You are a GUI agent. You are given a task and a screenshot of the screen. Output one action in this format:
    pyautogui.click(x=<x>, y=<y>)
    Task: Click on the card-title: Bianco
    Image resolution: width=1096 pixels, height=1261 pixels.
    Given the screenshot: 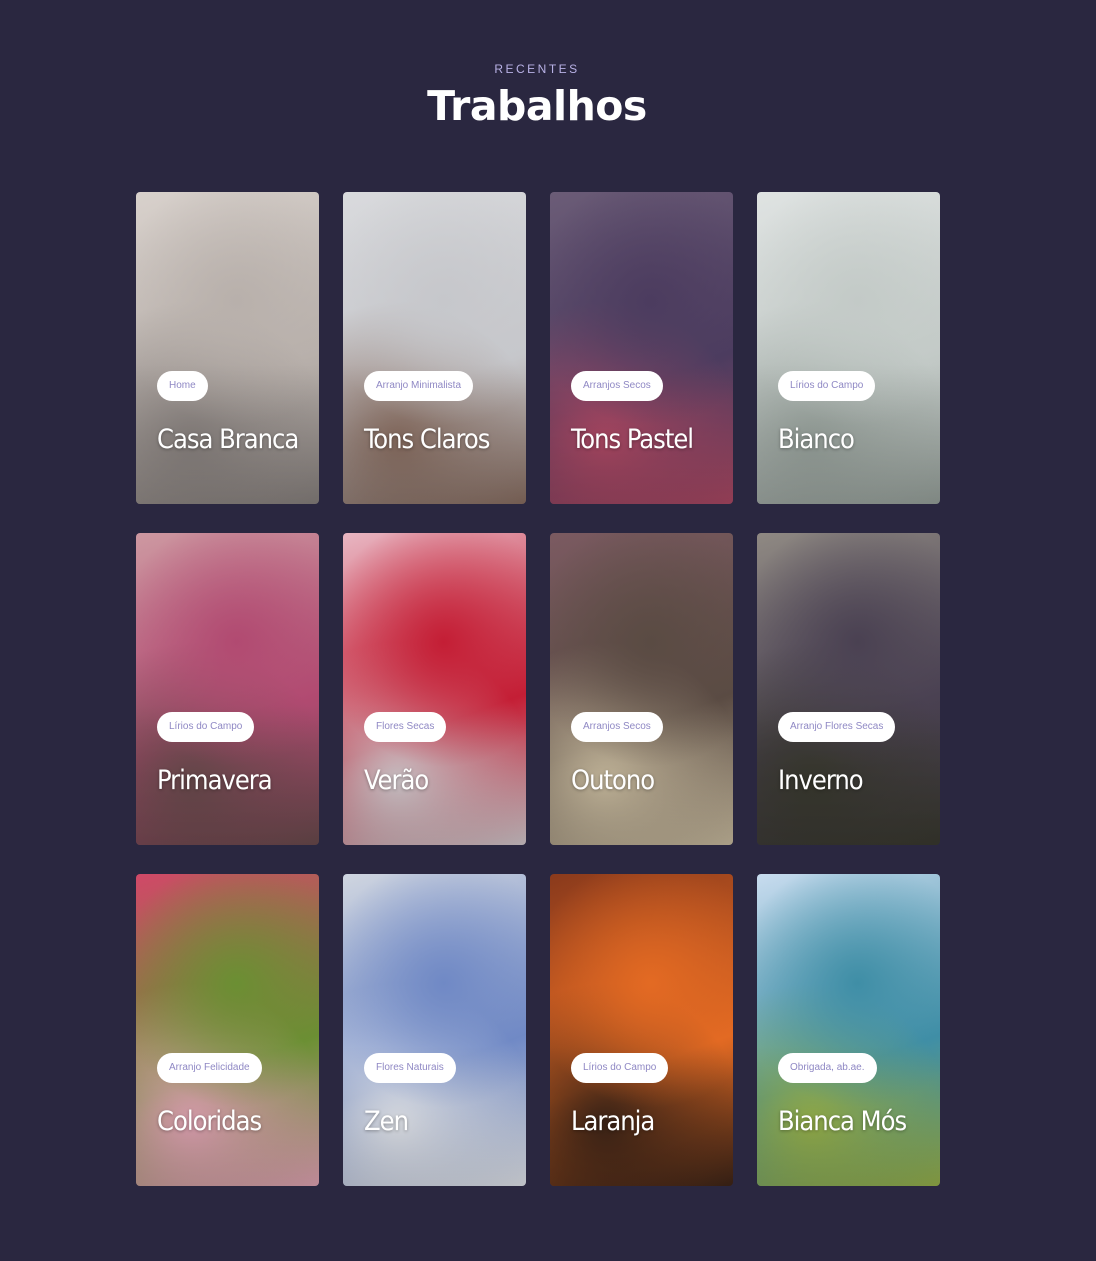 What is the action you would take?
    pyautogui.click(x=816, y=439)
    